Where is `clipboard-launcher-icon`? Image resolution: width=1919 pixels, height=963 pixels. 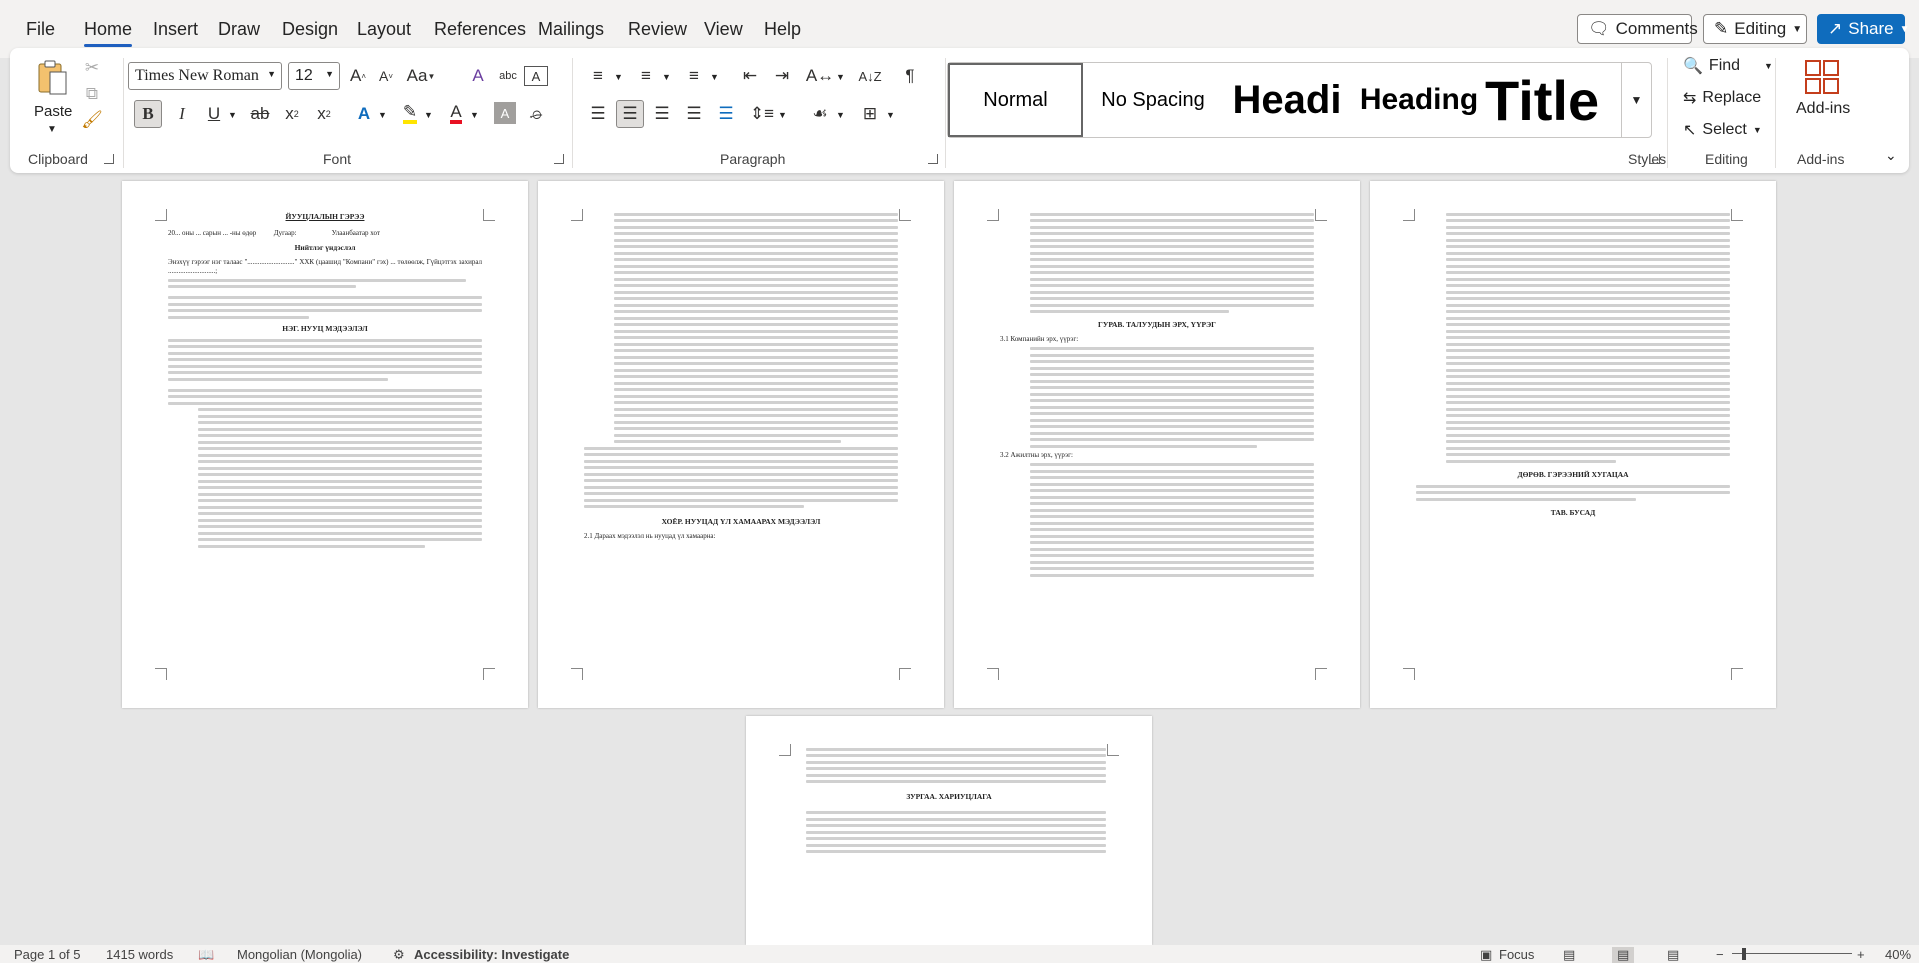
clipboard-launcher-icon is located at coordinates (109, 159).